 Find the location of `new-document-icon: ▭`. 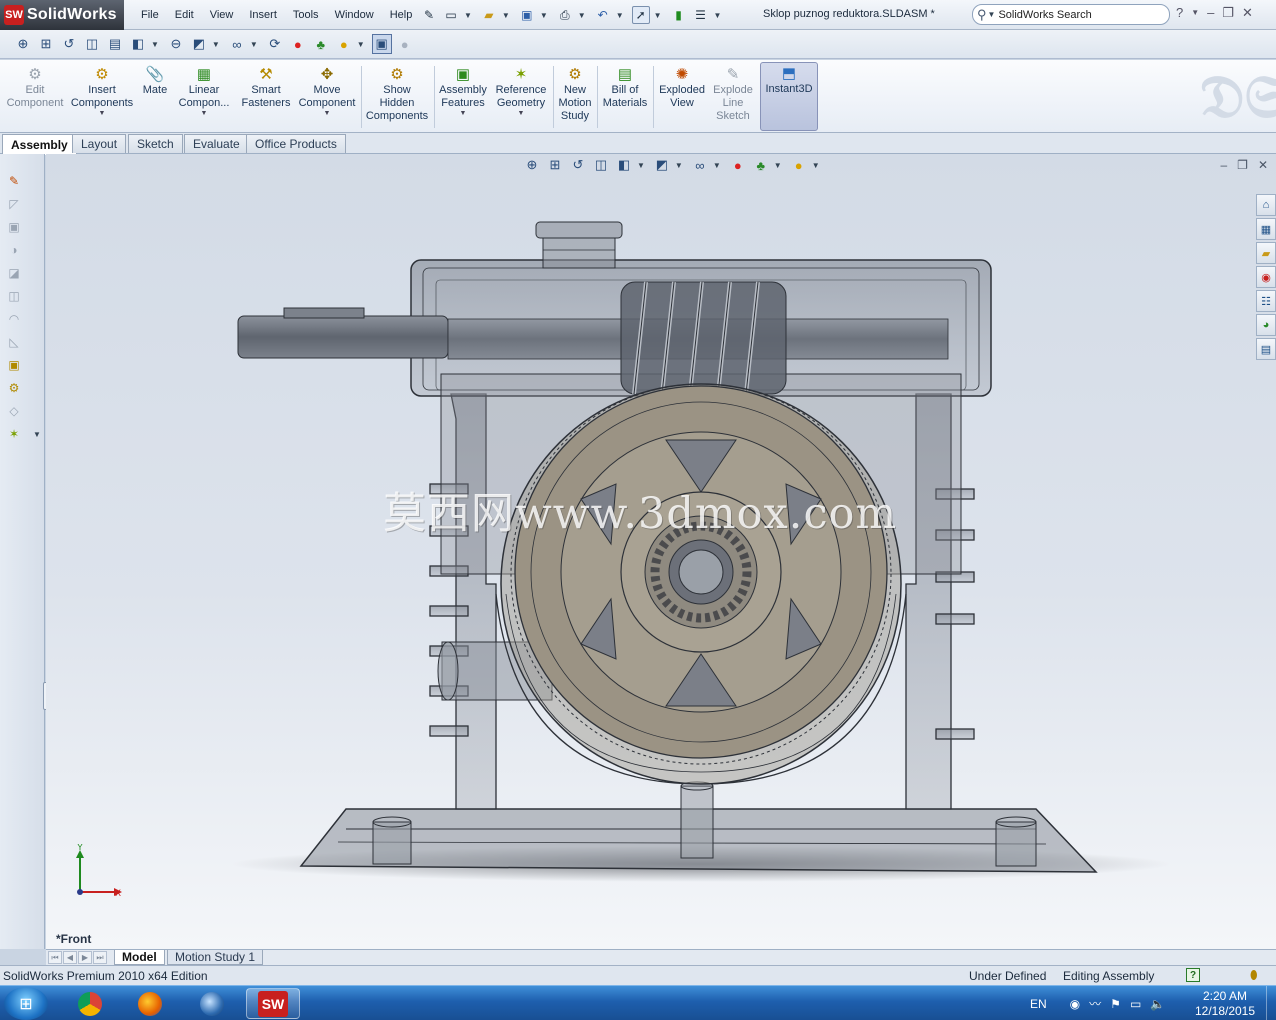

new-document-icon: ▭ is located at coordinates (451, 15).